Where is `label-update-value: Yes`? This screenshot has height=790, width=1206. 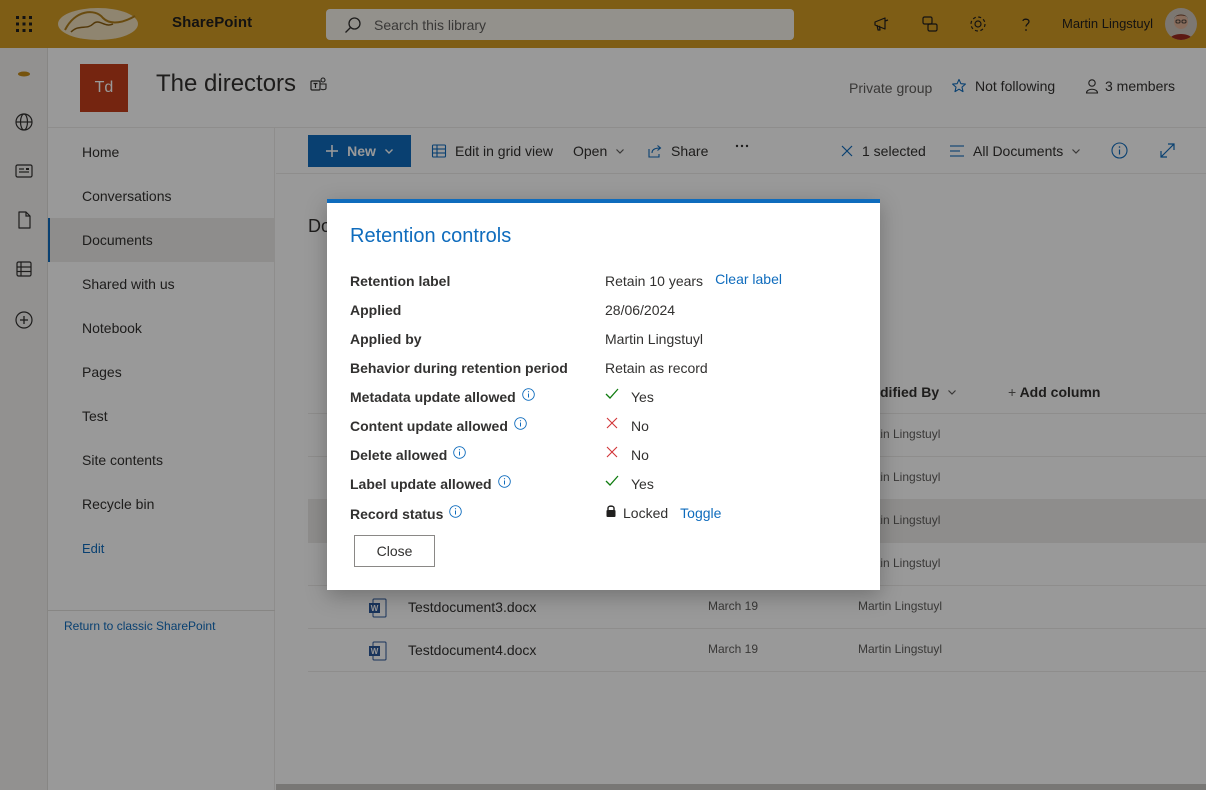
label-update-value: Yes is located at coordinates (629, 483).